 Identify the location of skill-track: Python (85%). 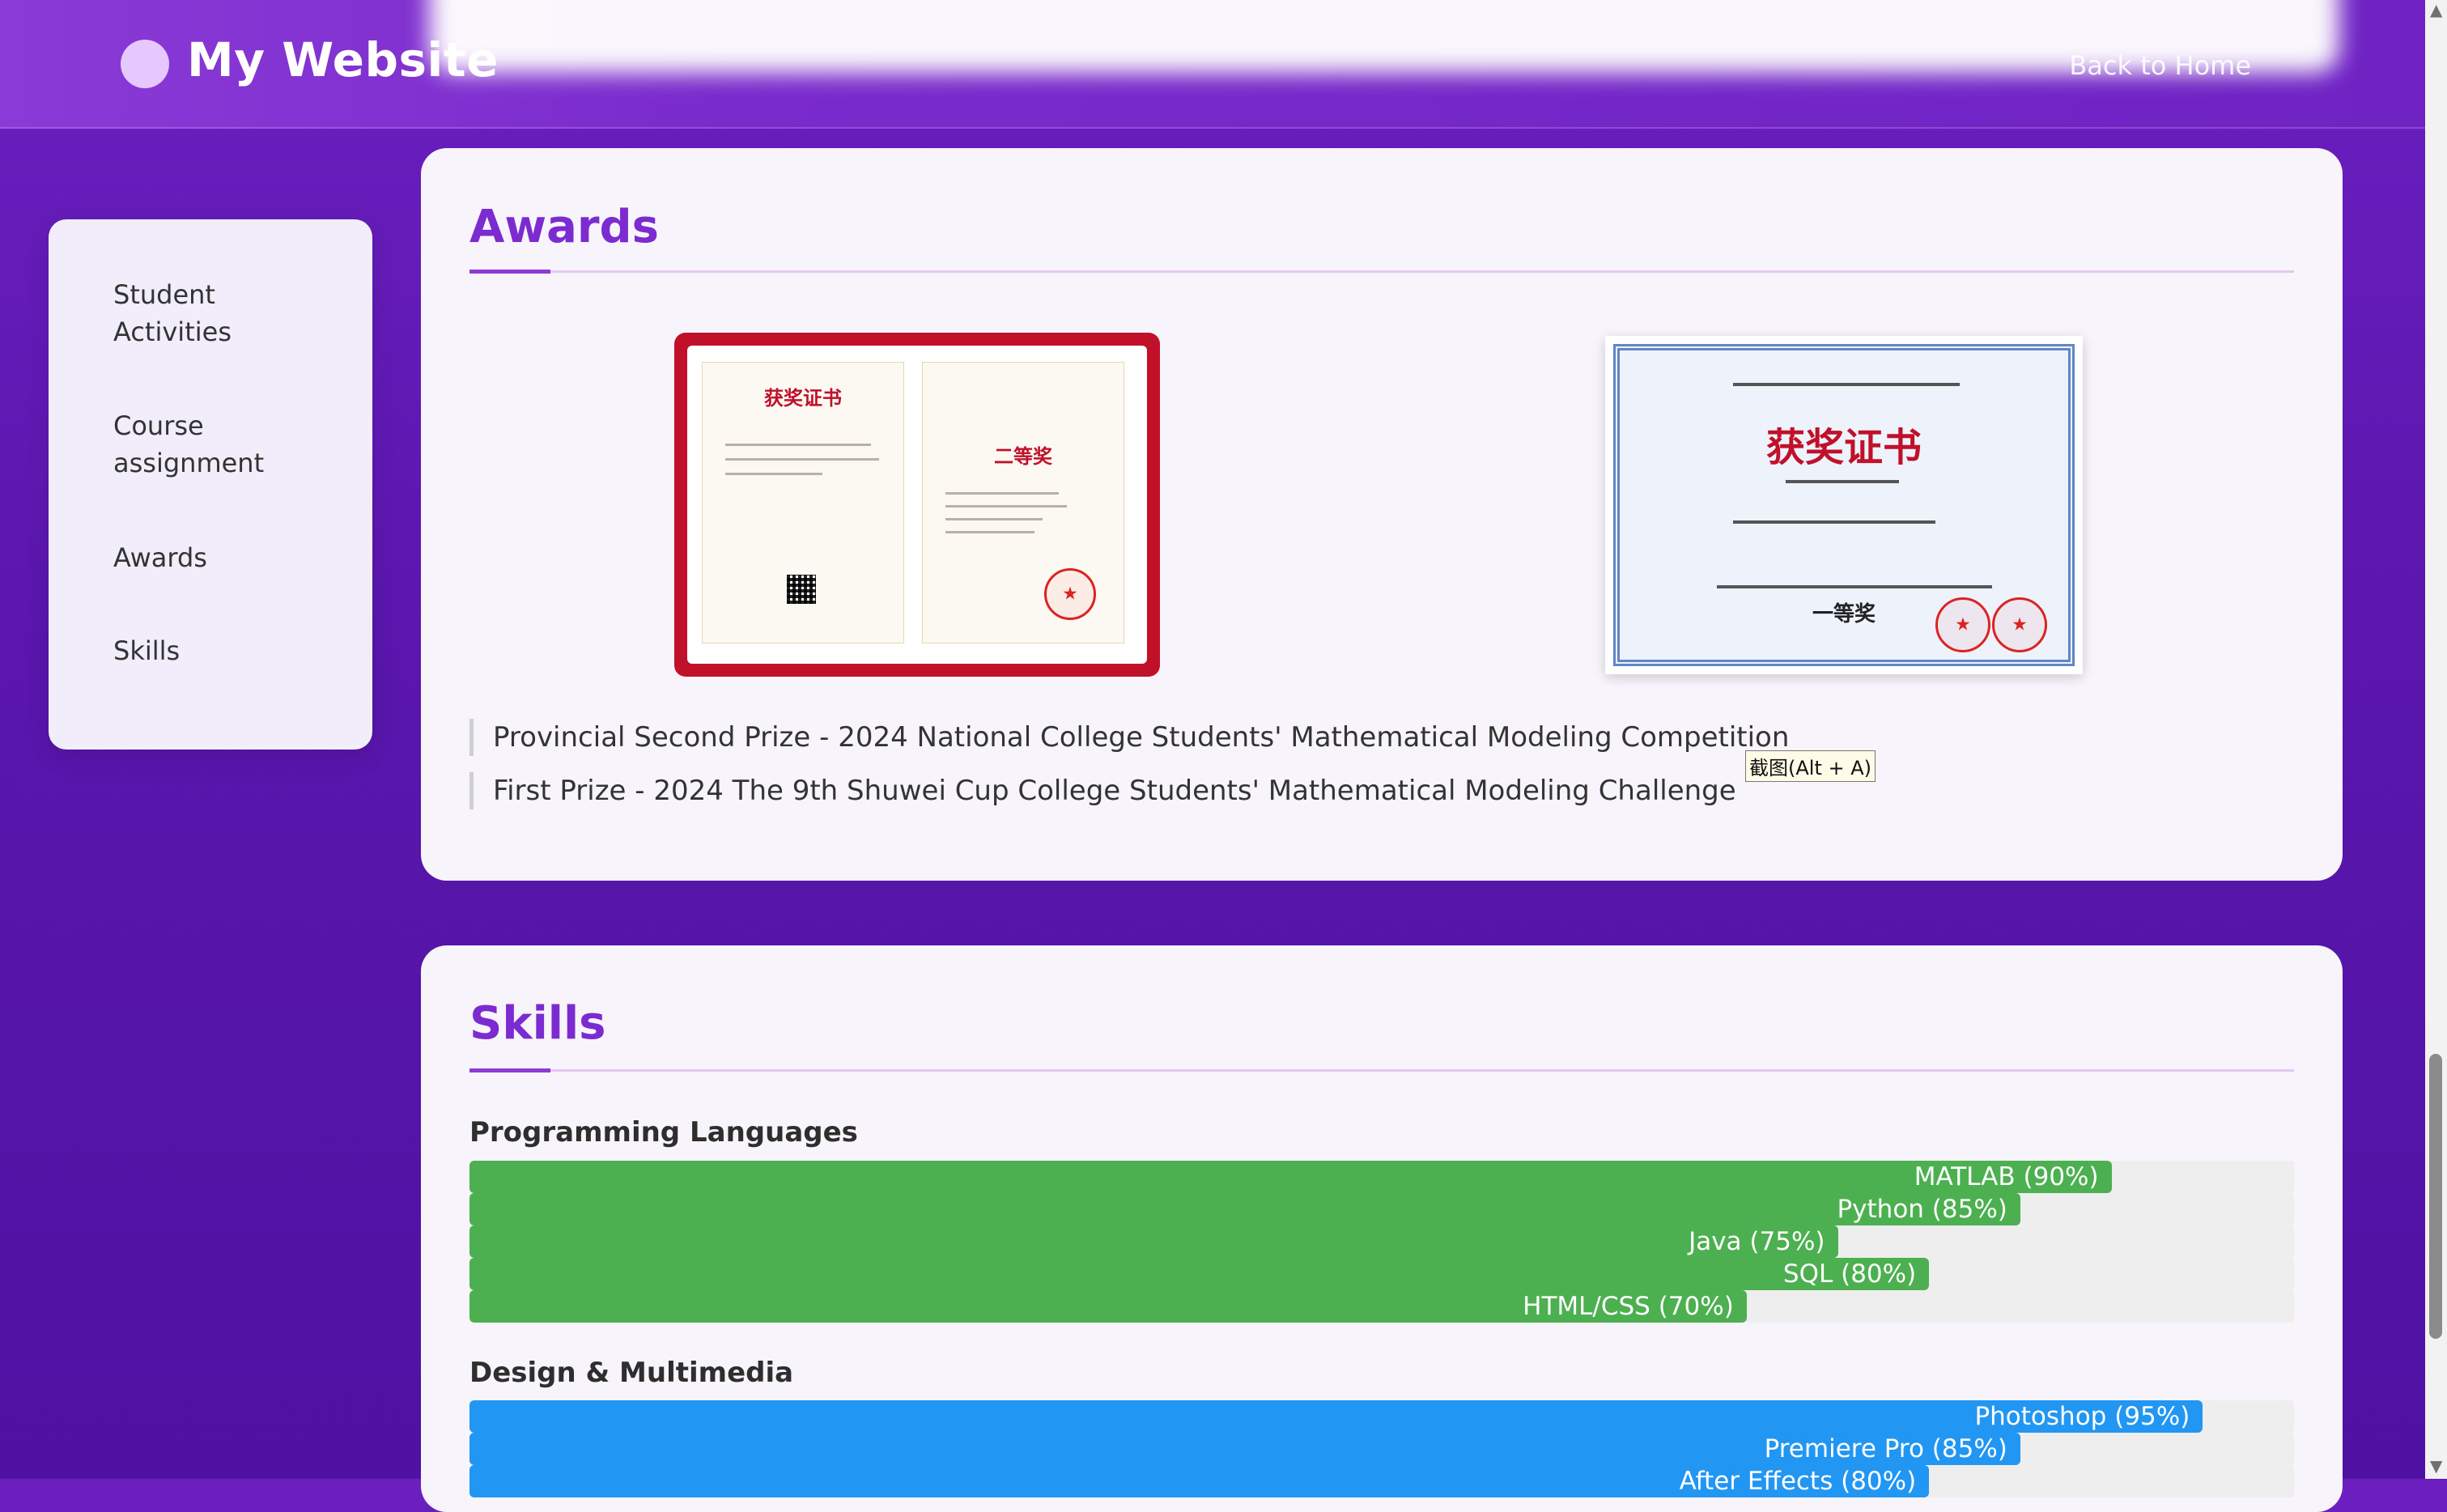
(1381, 1209).